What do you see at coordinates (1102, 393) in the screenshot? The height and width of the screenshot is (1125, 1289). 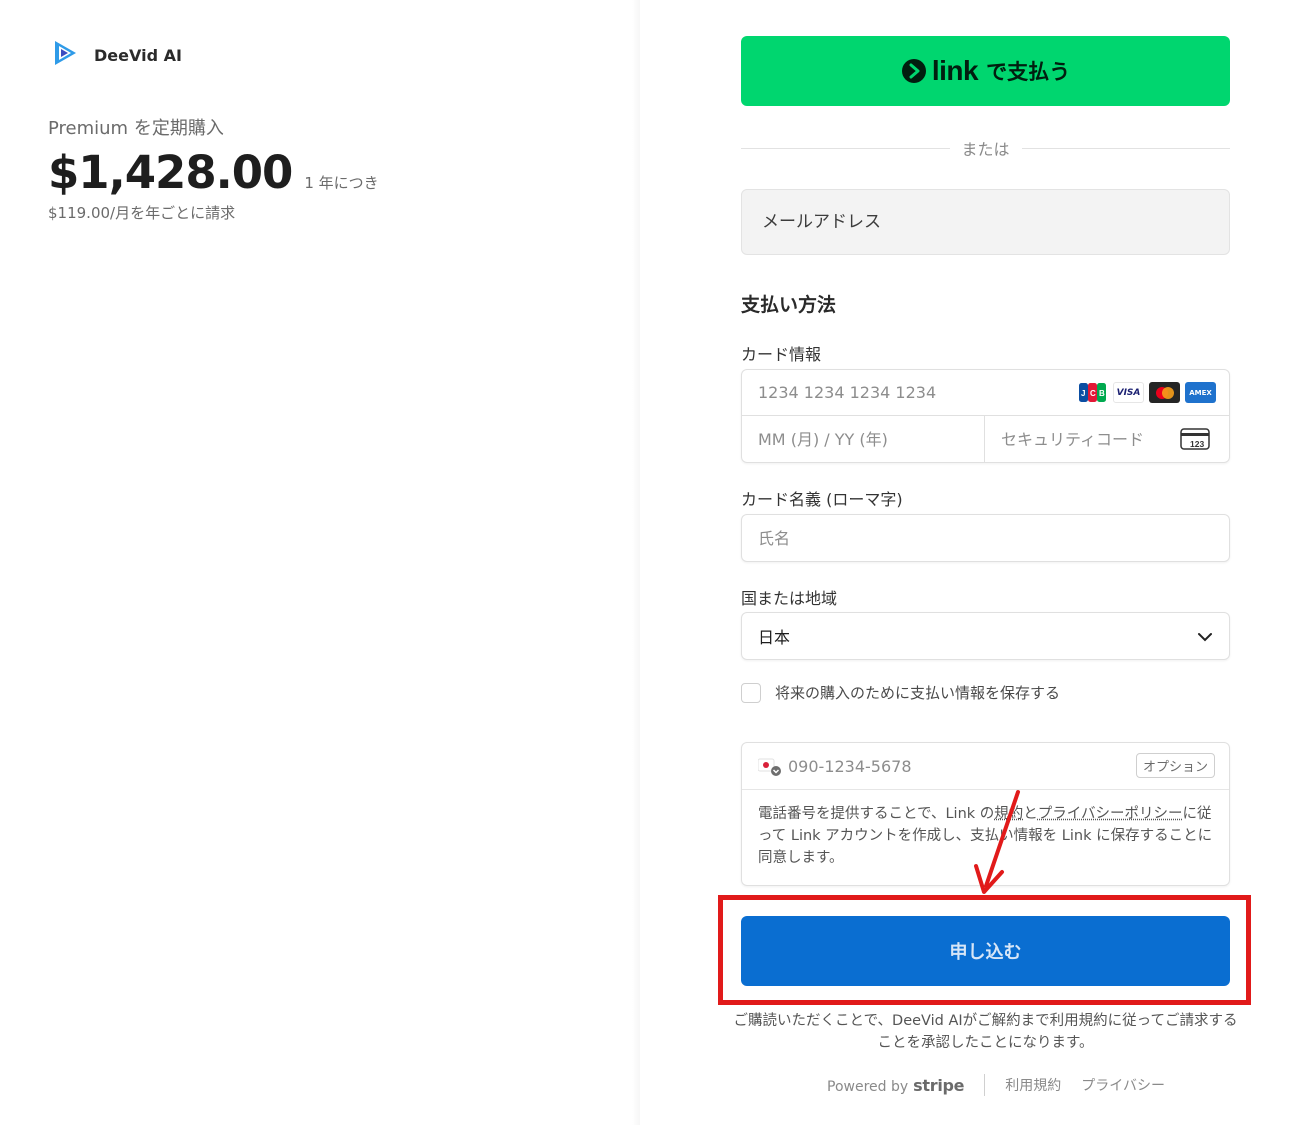 I see `svg-text: B` at bounding box center [1102, 393].